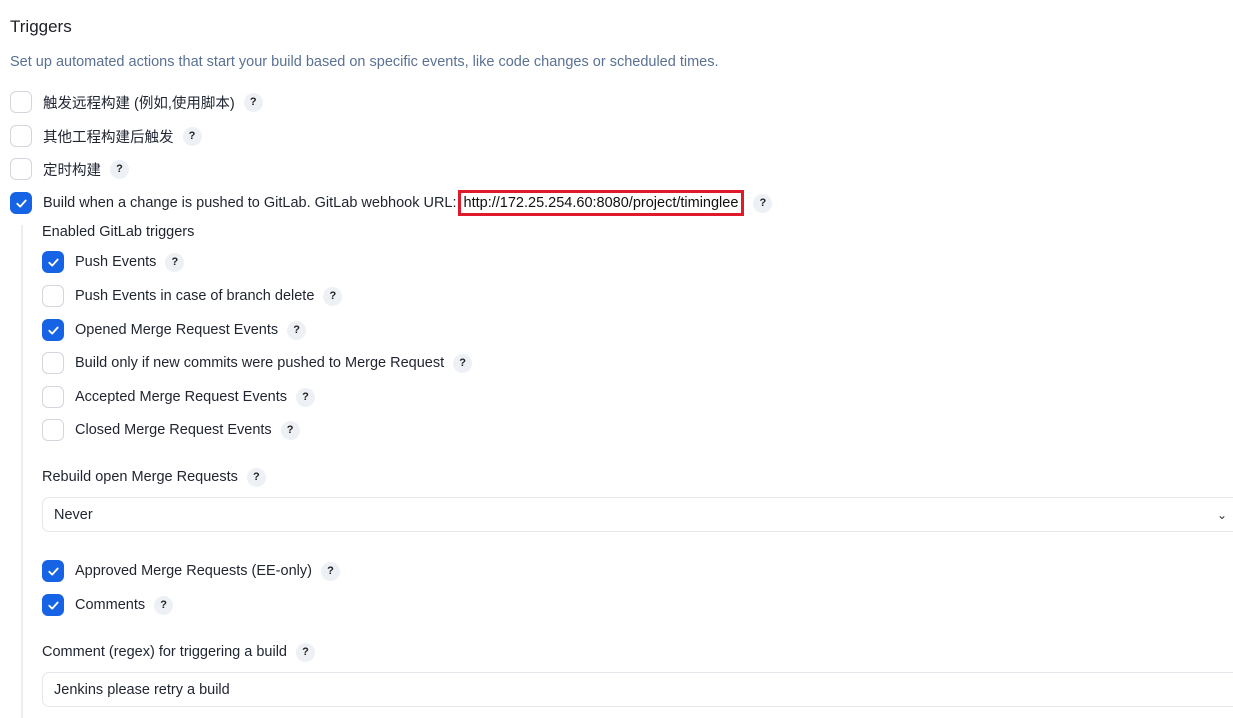 The width and height of the screenshot is (1233, 718). I want to click on comment-regex-label: Comment (regex) for triggering a build, so click(164, 652).